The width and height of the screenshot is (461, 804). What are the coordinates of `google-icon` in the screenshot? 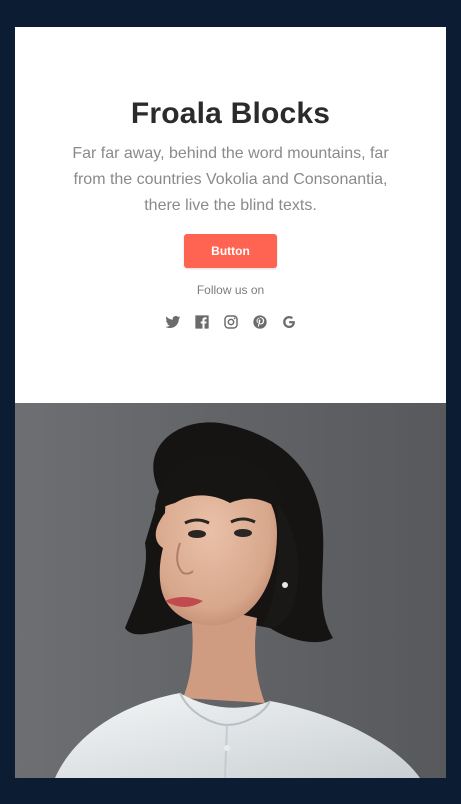 It's located at (289, 322).